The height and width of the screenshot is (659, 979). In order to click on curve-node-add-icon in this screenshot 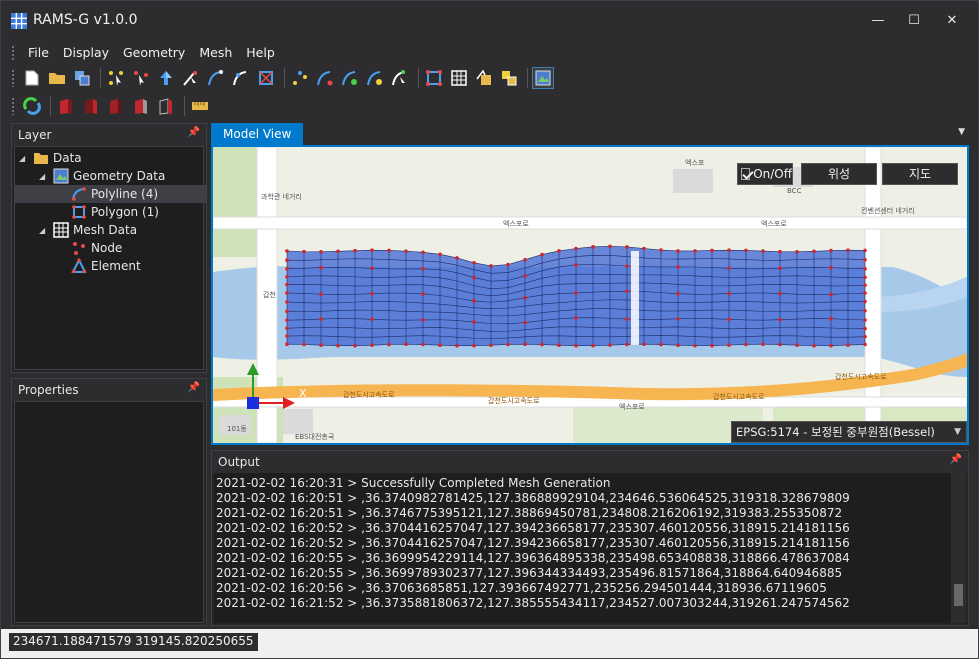, I will do `click(350, 78)`.